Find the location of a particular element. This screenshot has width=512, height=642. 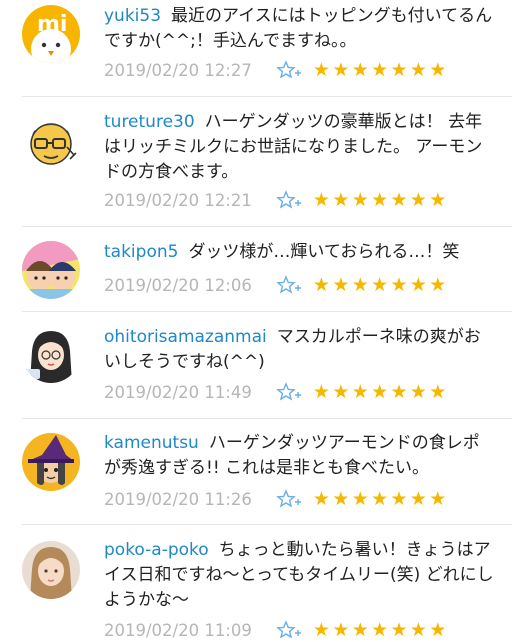

two-characters-icon is located at coordinates (51, 270).